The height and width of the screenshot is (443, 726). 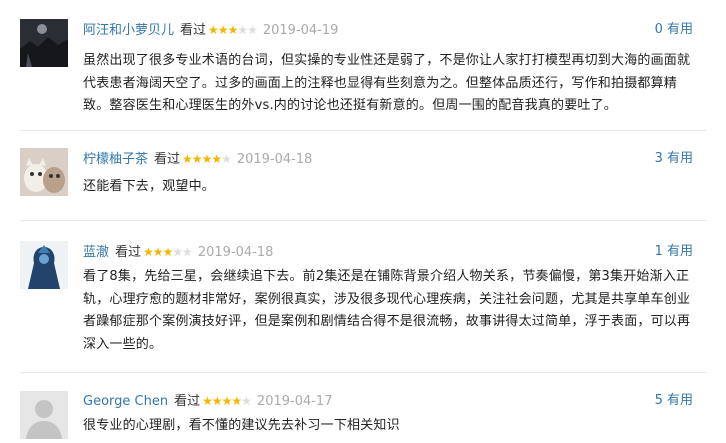 I want to click on review-meta: 柠檬柚子茶 看过 ★★★★★ 2019-04-18, so click(x=197, y=159).